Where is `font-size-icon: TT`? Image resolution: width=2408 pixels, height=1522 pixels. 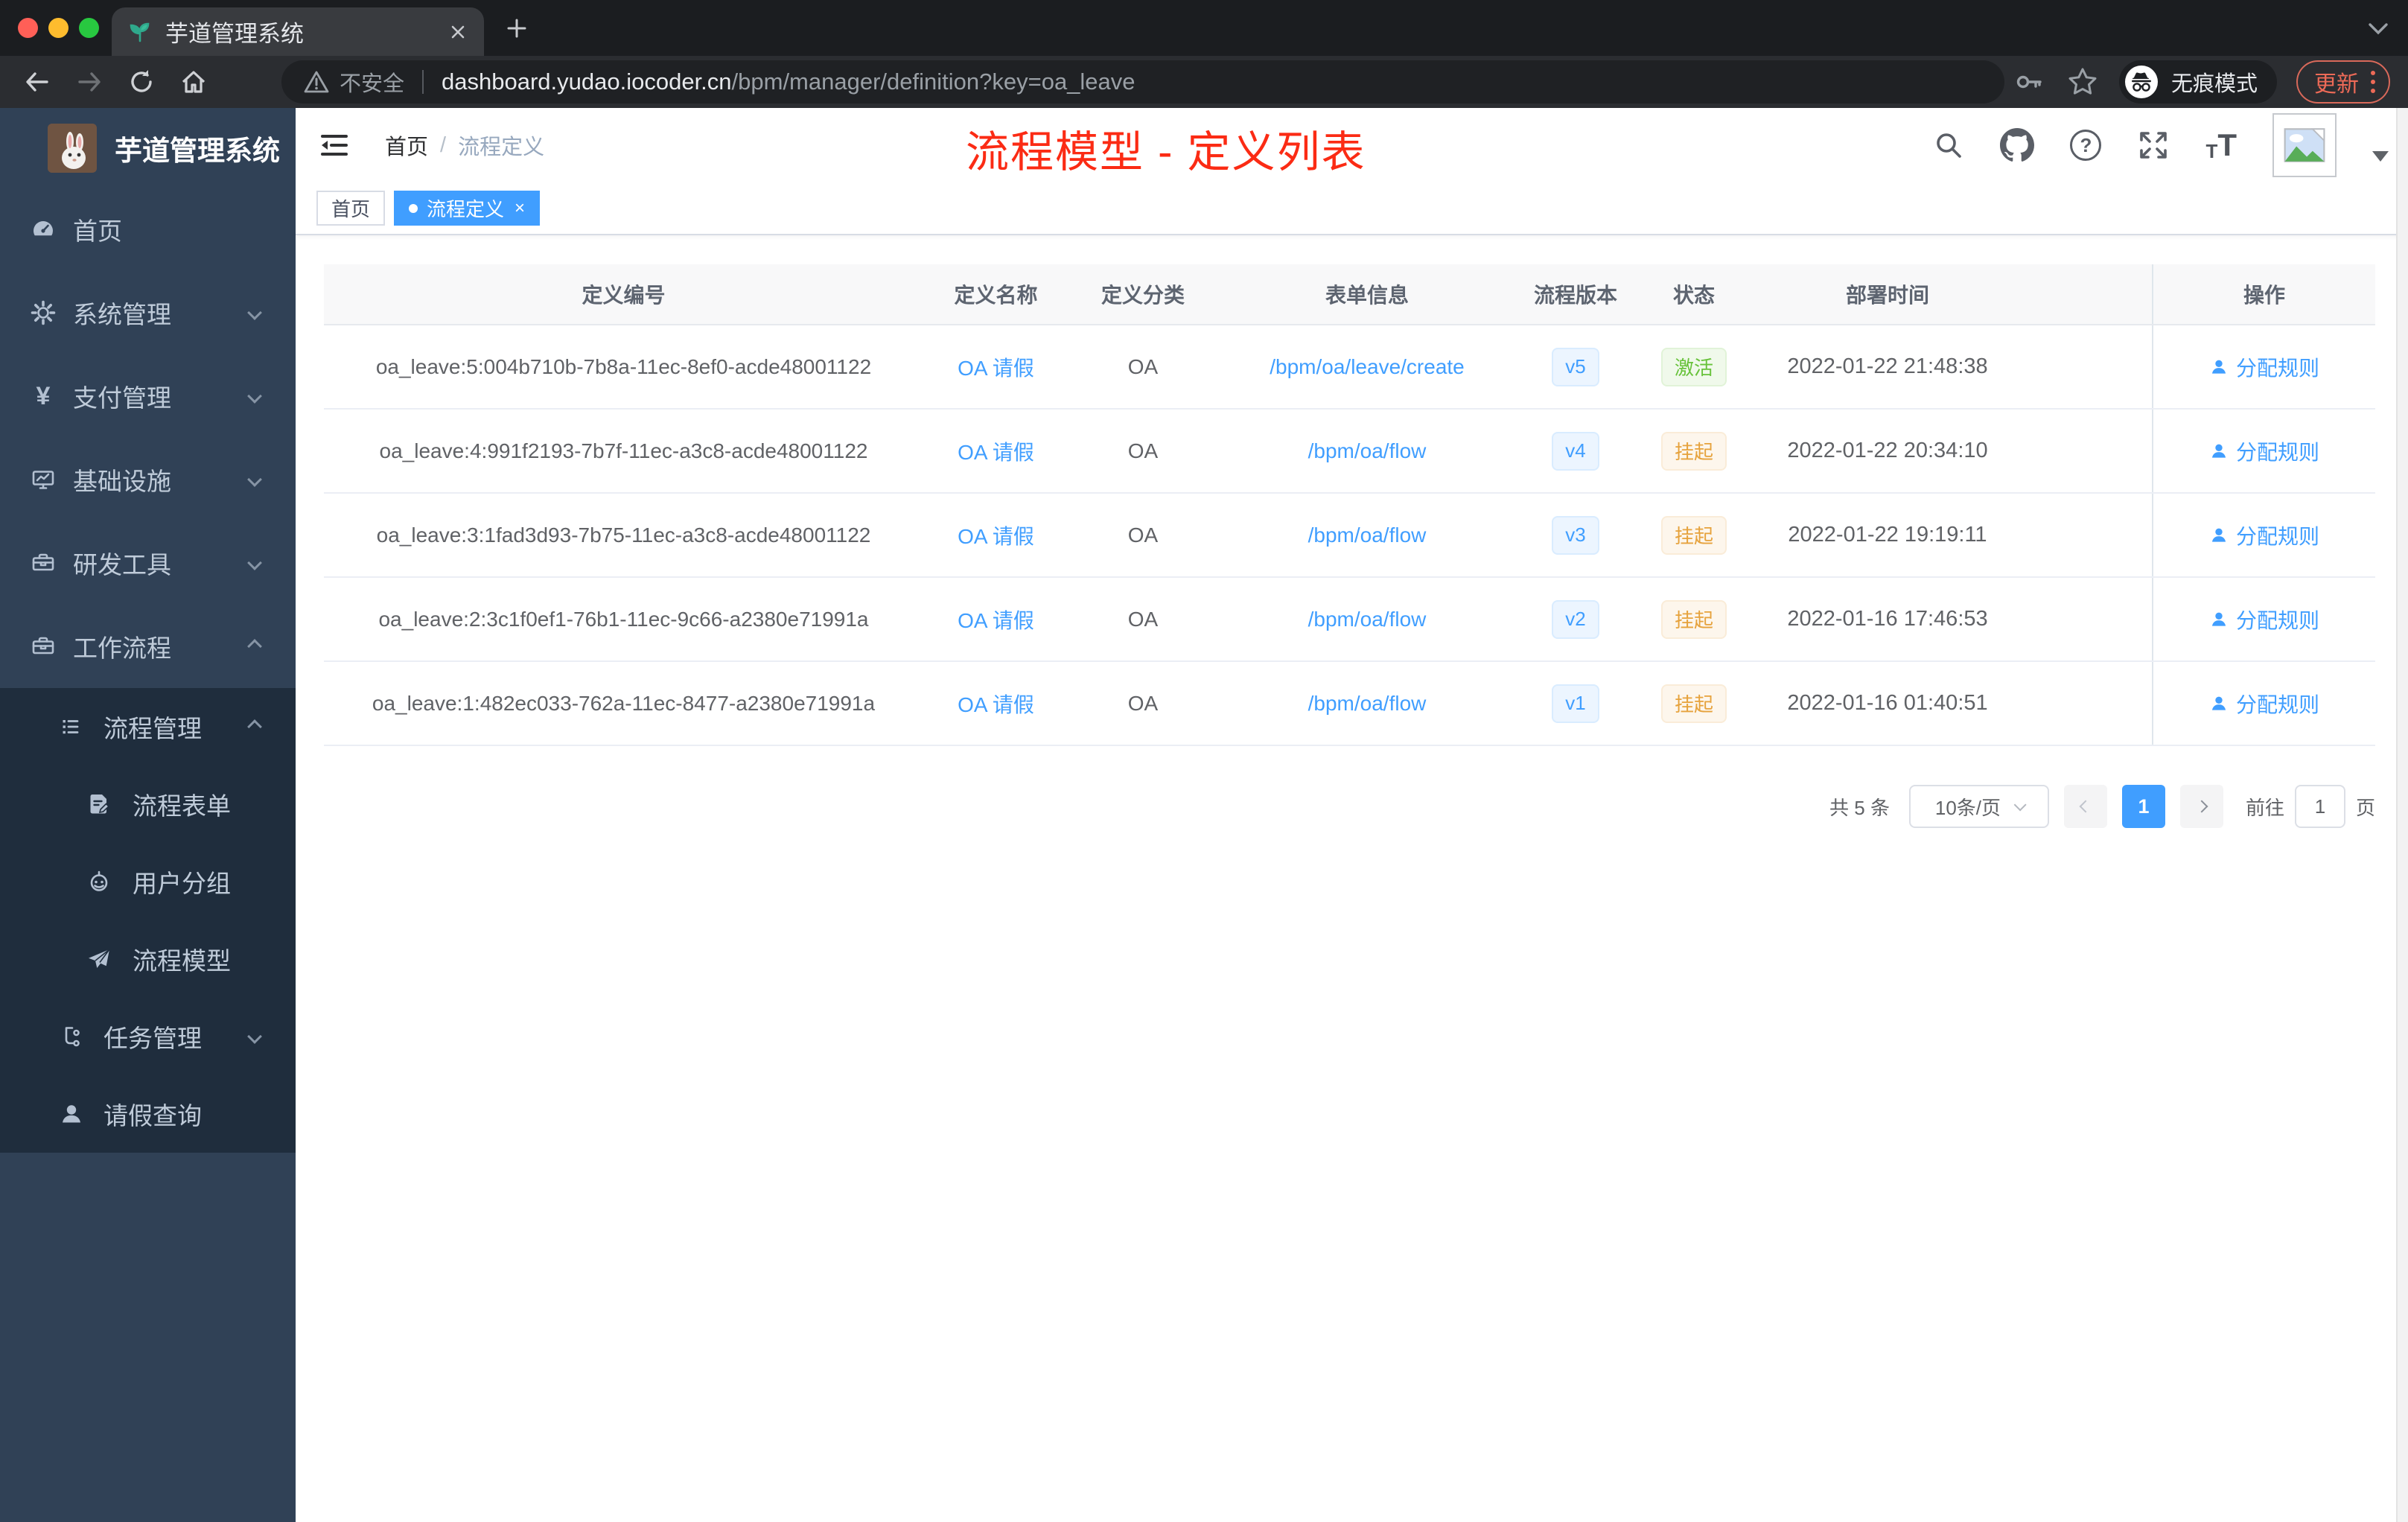 font-size-icon: TT is located at coordinates (2221, 146).